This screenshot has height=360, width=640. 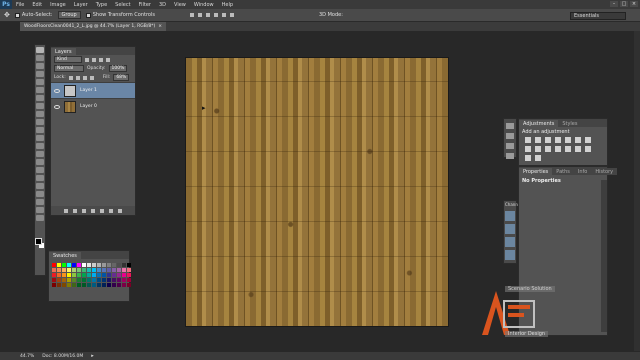 I want to click on workspace-scrollbar, so click(x=637, y=191).